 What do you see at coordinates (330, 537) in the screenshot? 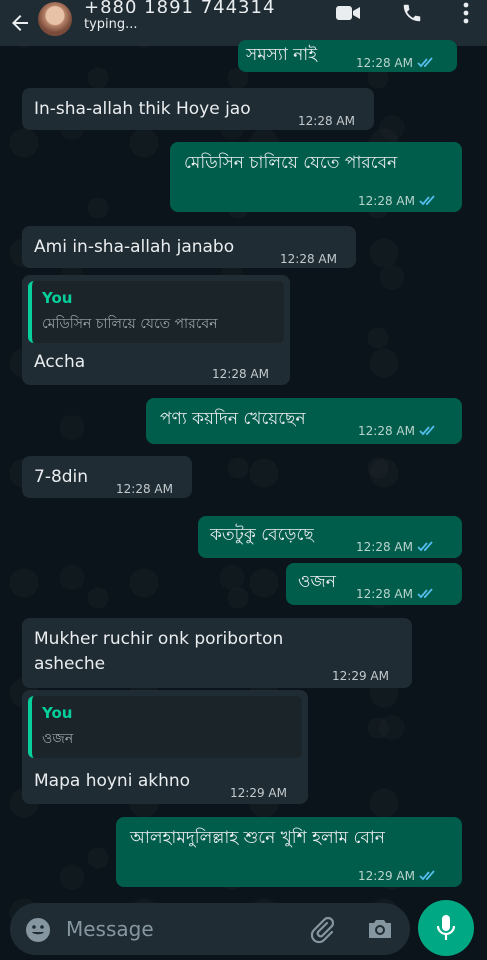
I see `message-outgoing: কতটুকু বেড়েছে 12:28 AM` at bounding box center [330, 537].